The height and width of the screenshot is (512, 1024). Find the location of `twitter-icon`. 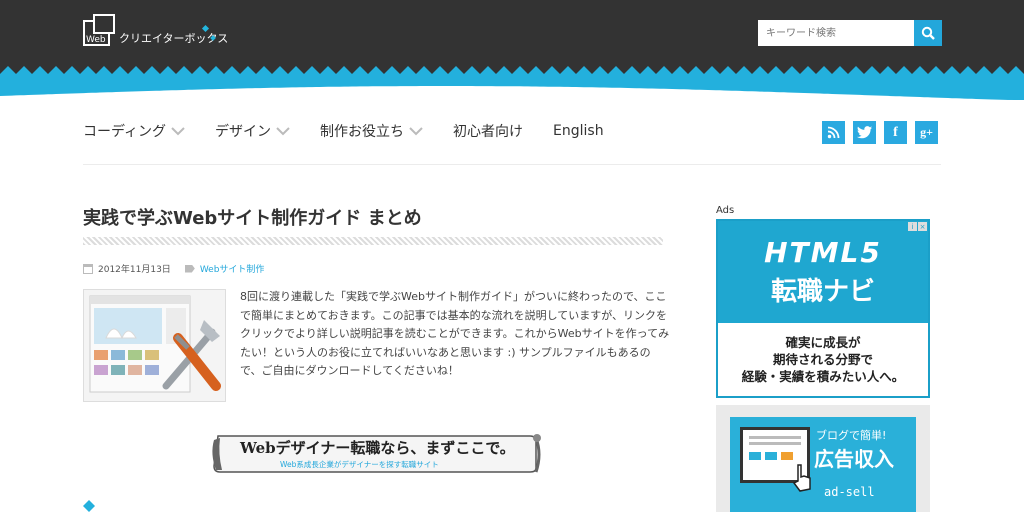

twitter-icon is located at coordinates (864, 132).